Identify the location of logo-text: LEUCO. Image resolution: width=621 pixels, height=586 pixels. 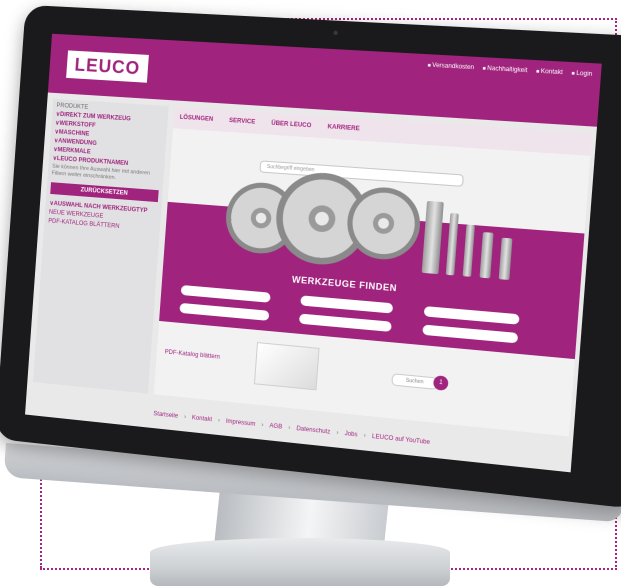
(107, 66).